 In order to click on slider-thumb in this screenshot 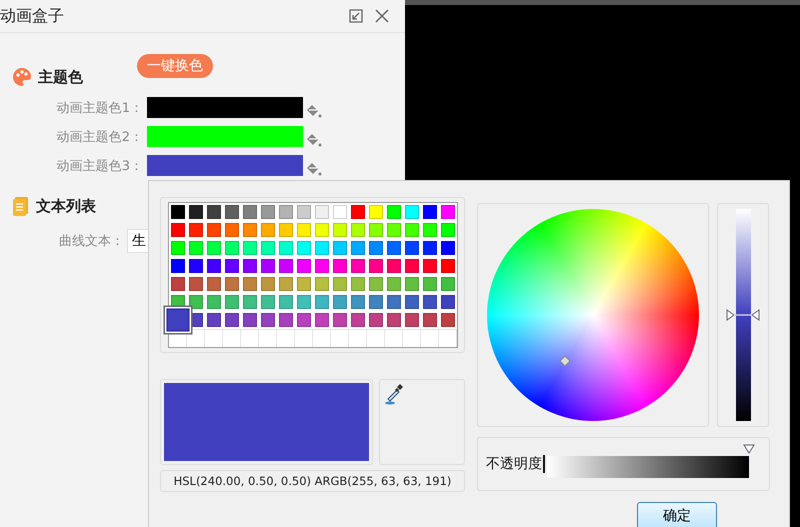, I will do `click(743, 315)`.